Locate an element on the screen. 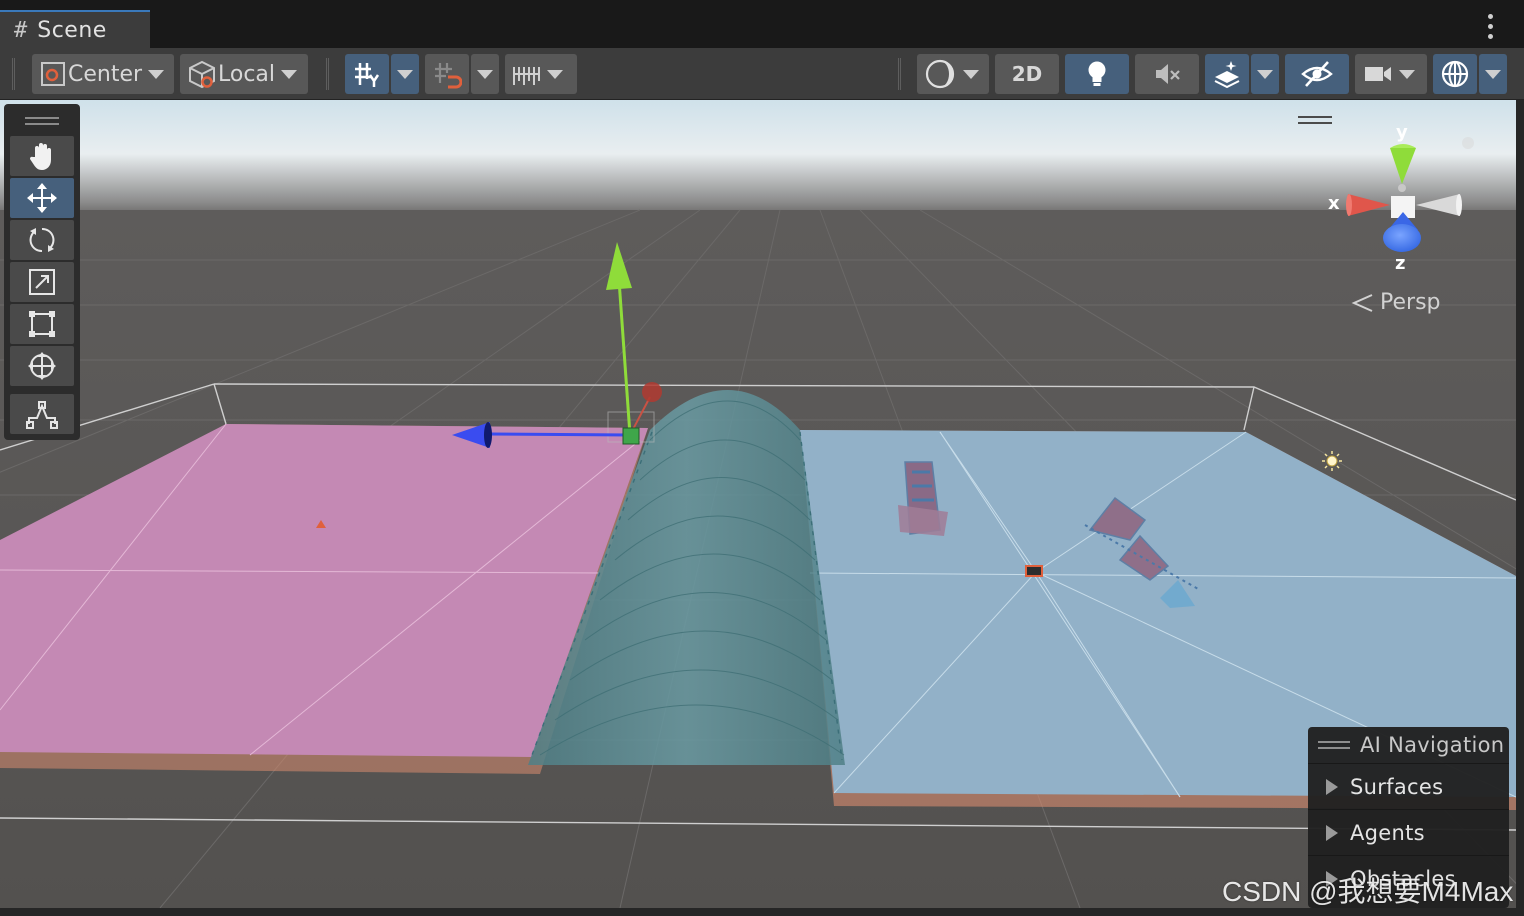 The image size is (1524, 916). scale-tool-button is located at coordinates (42, 282).